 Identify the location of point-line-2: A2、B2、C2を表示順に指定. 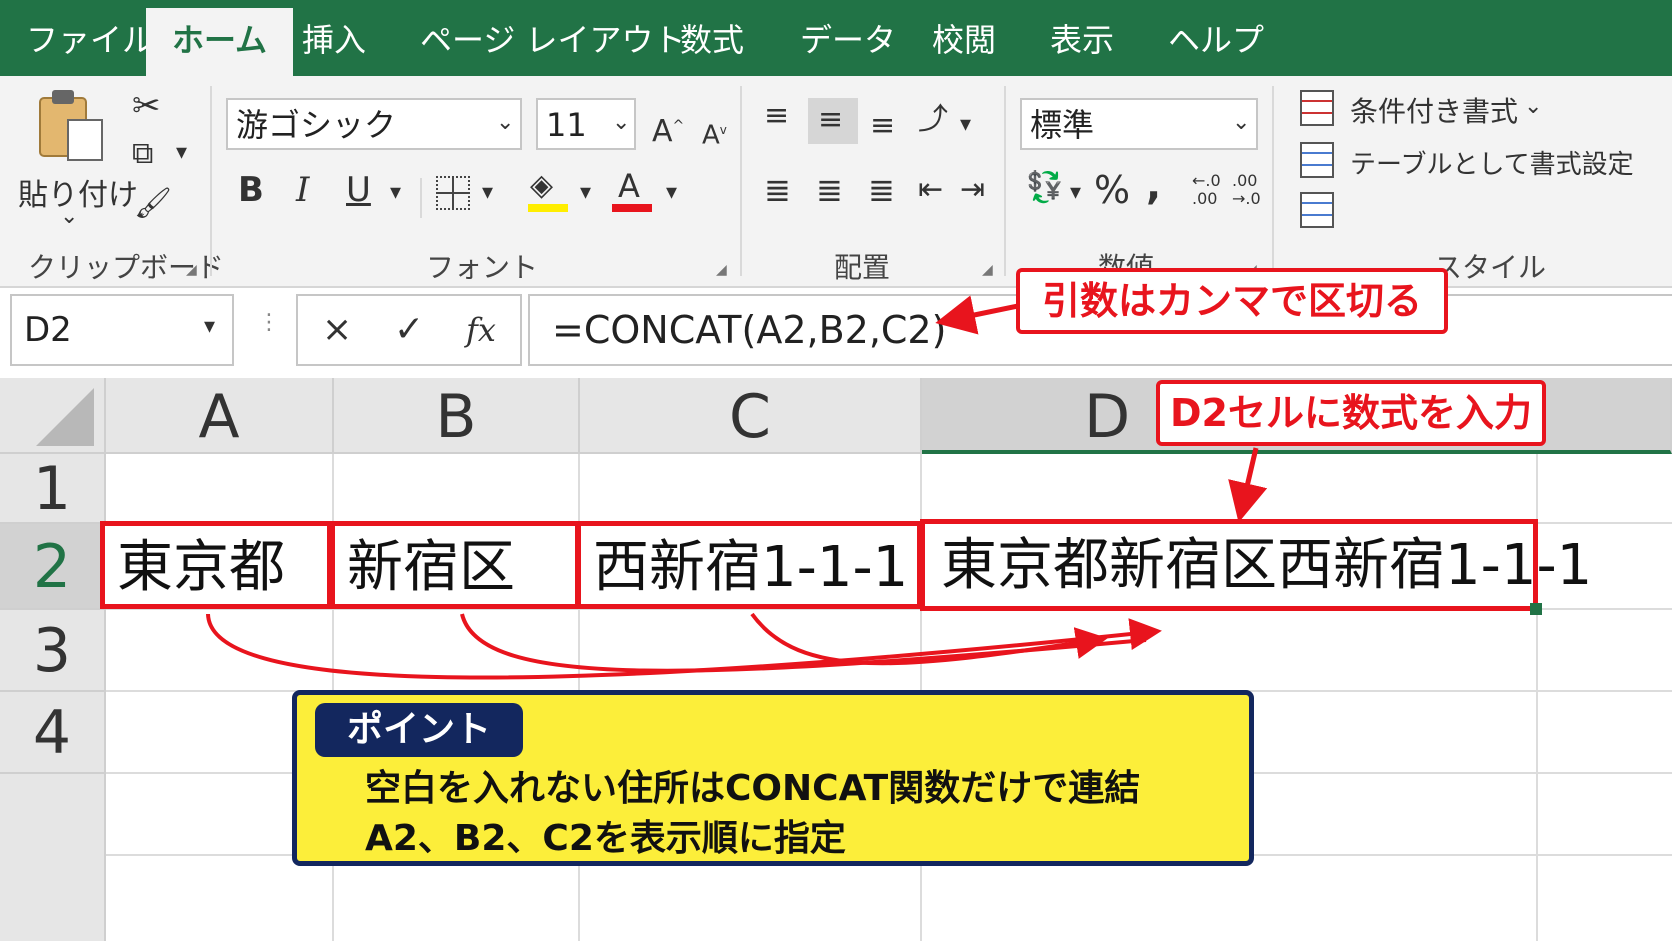
(605, 838).